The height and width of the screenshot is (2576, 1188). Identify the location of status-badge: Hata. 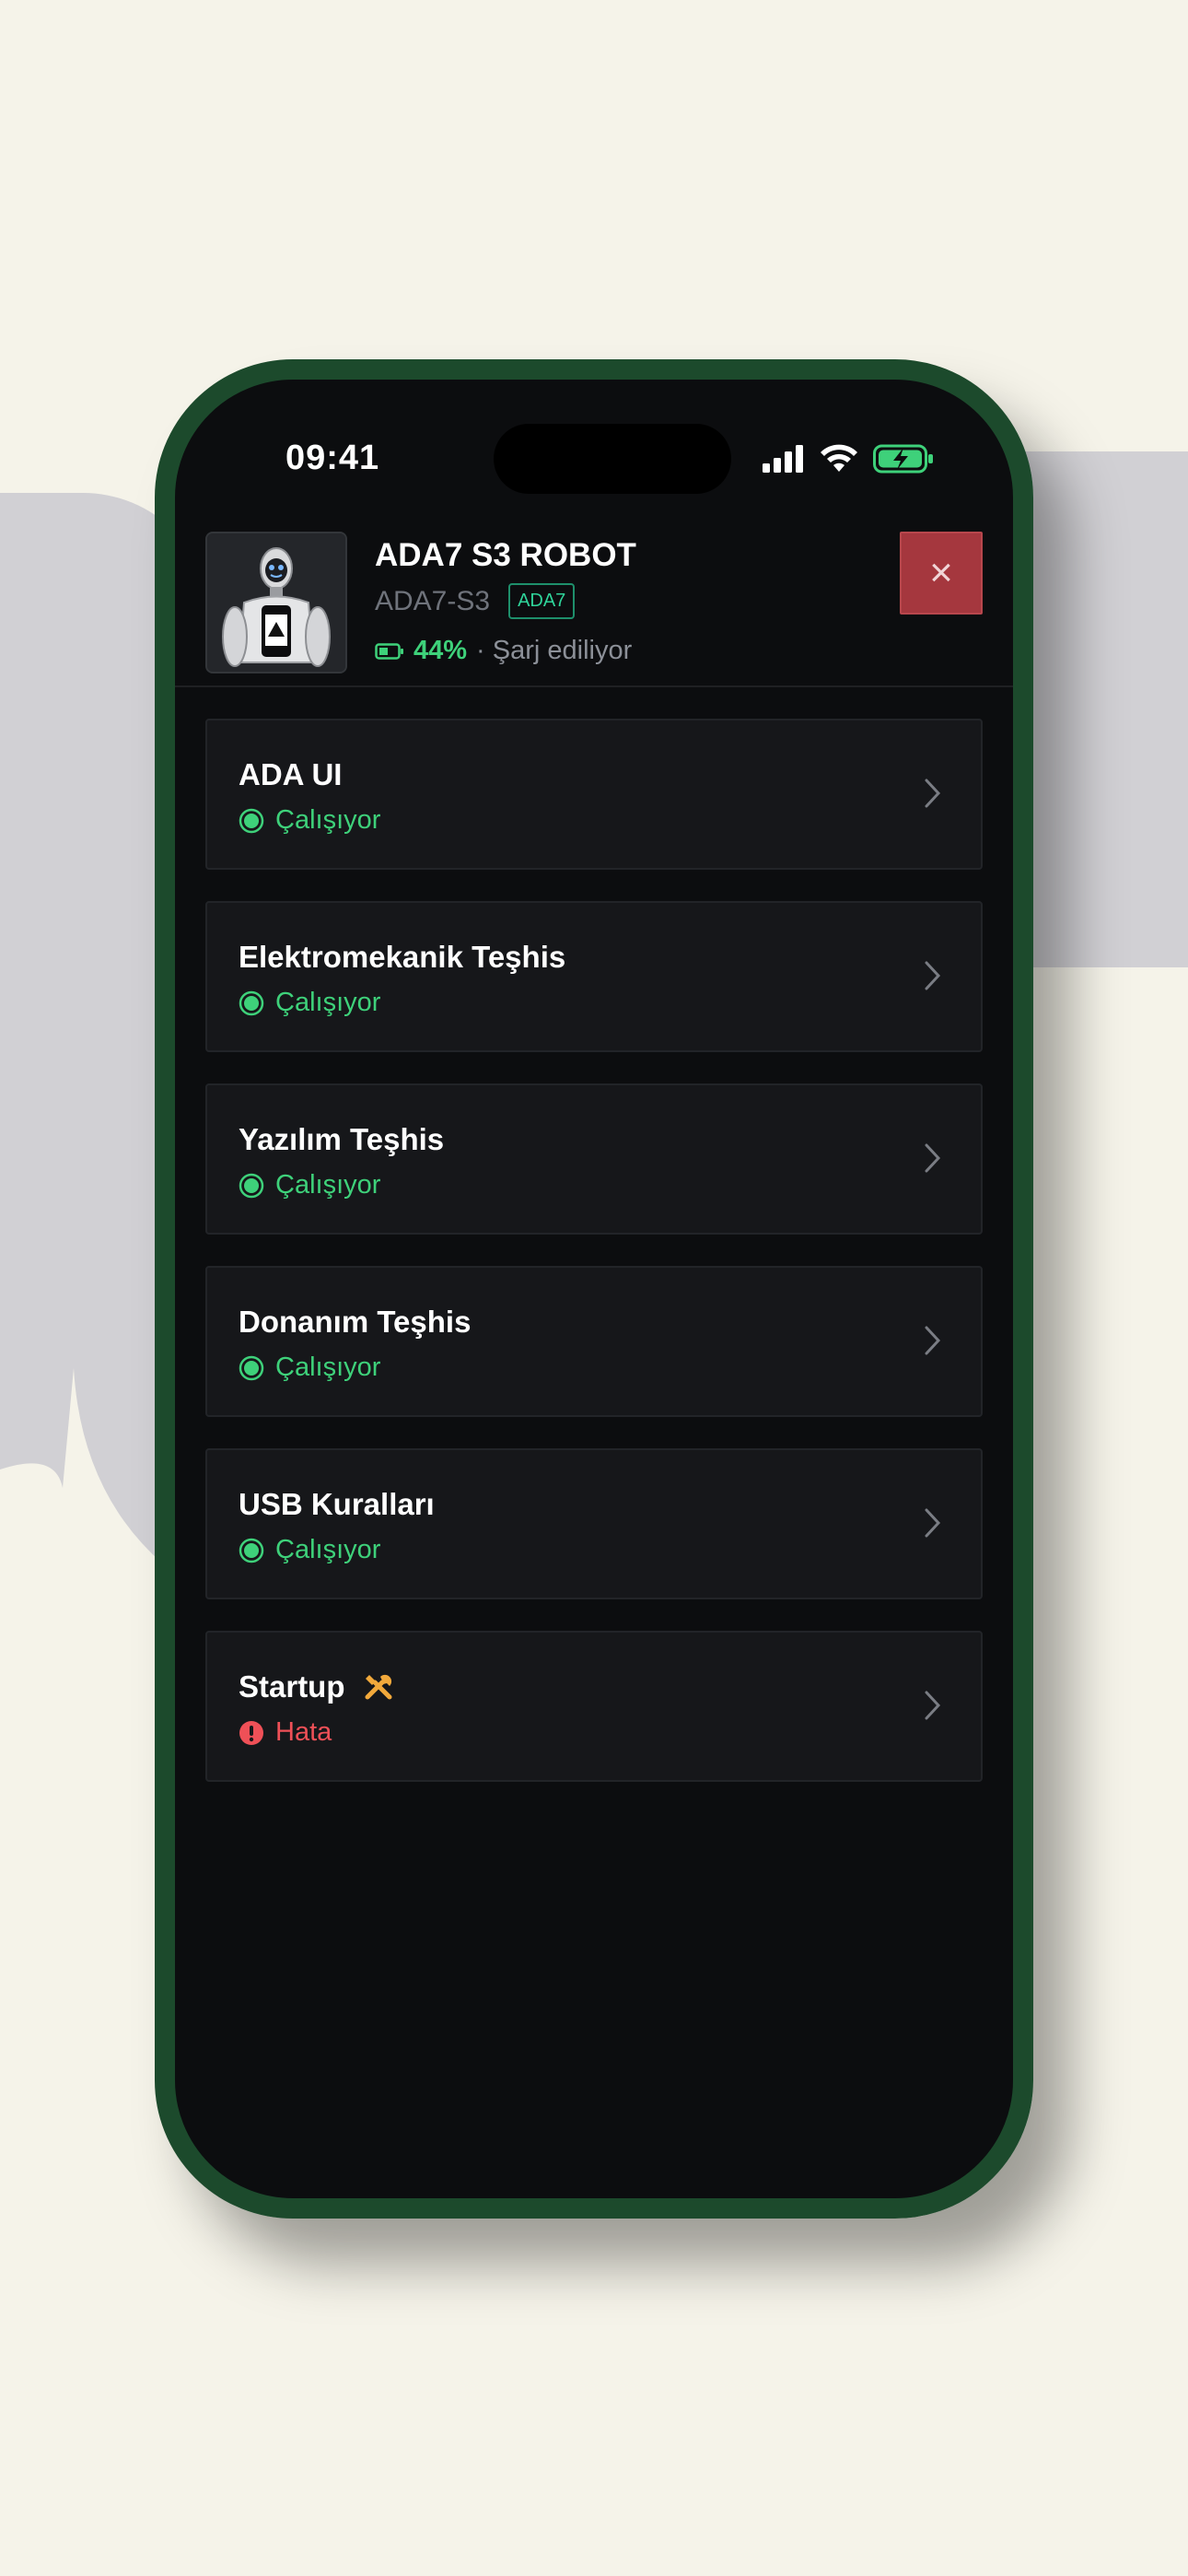
(285, 1732).